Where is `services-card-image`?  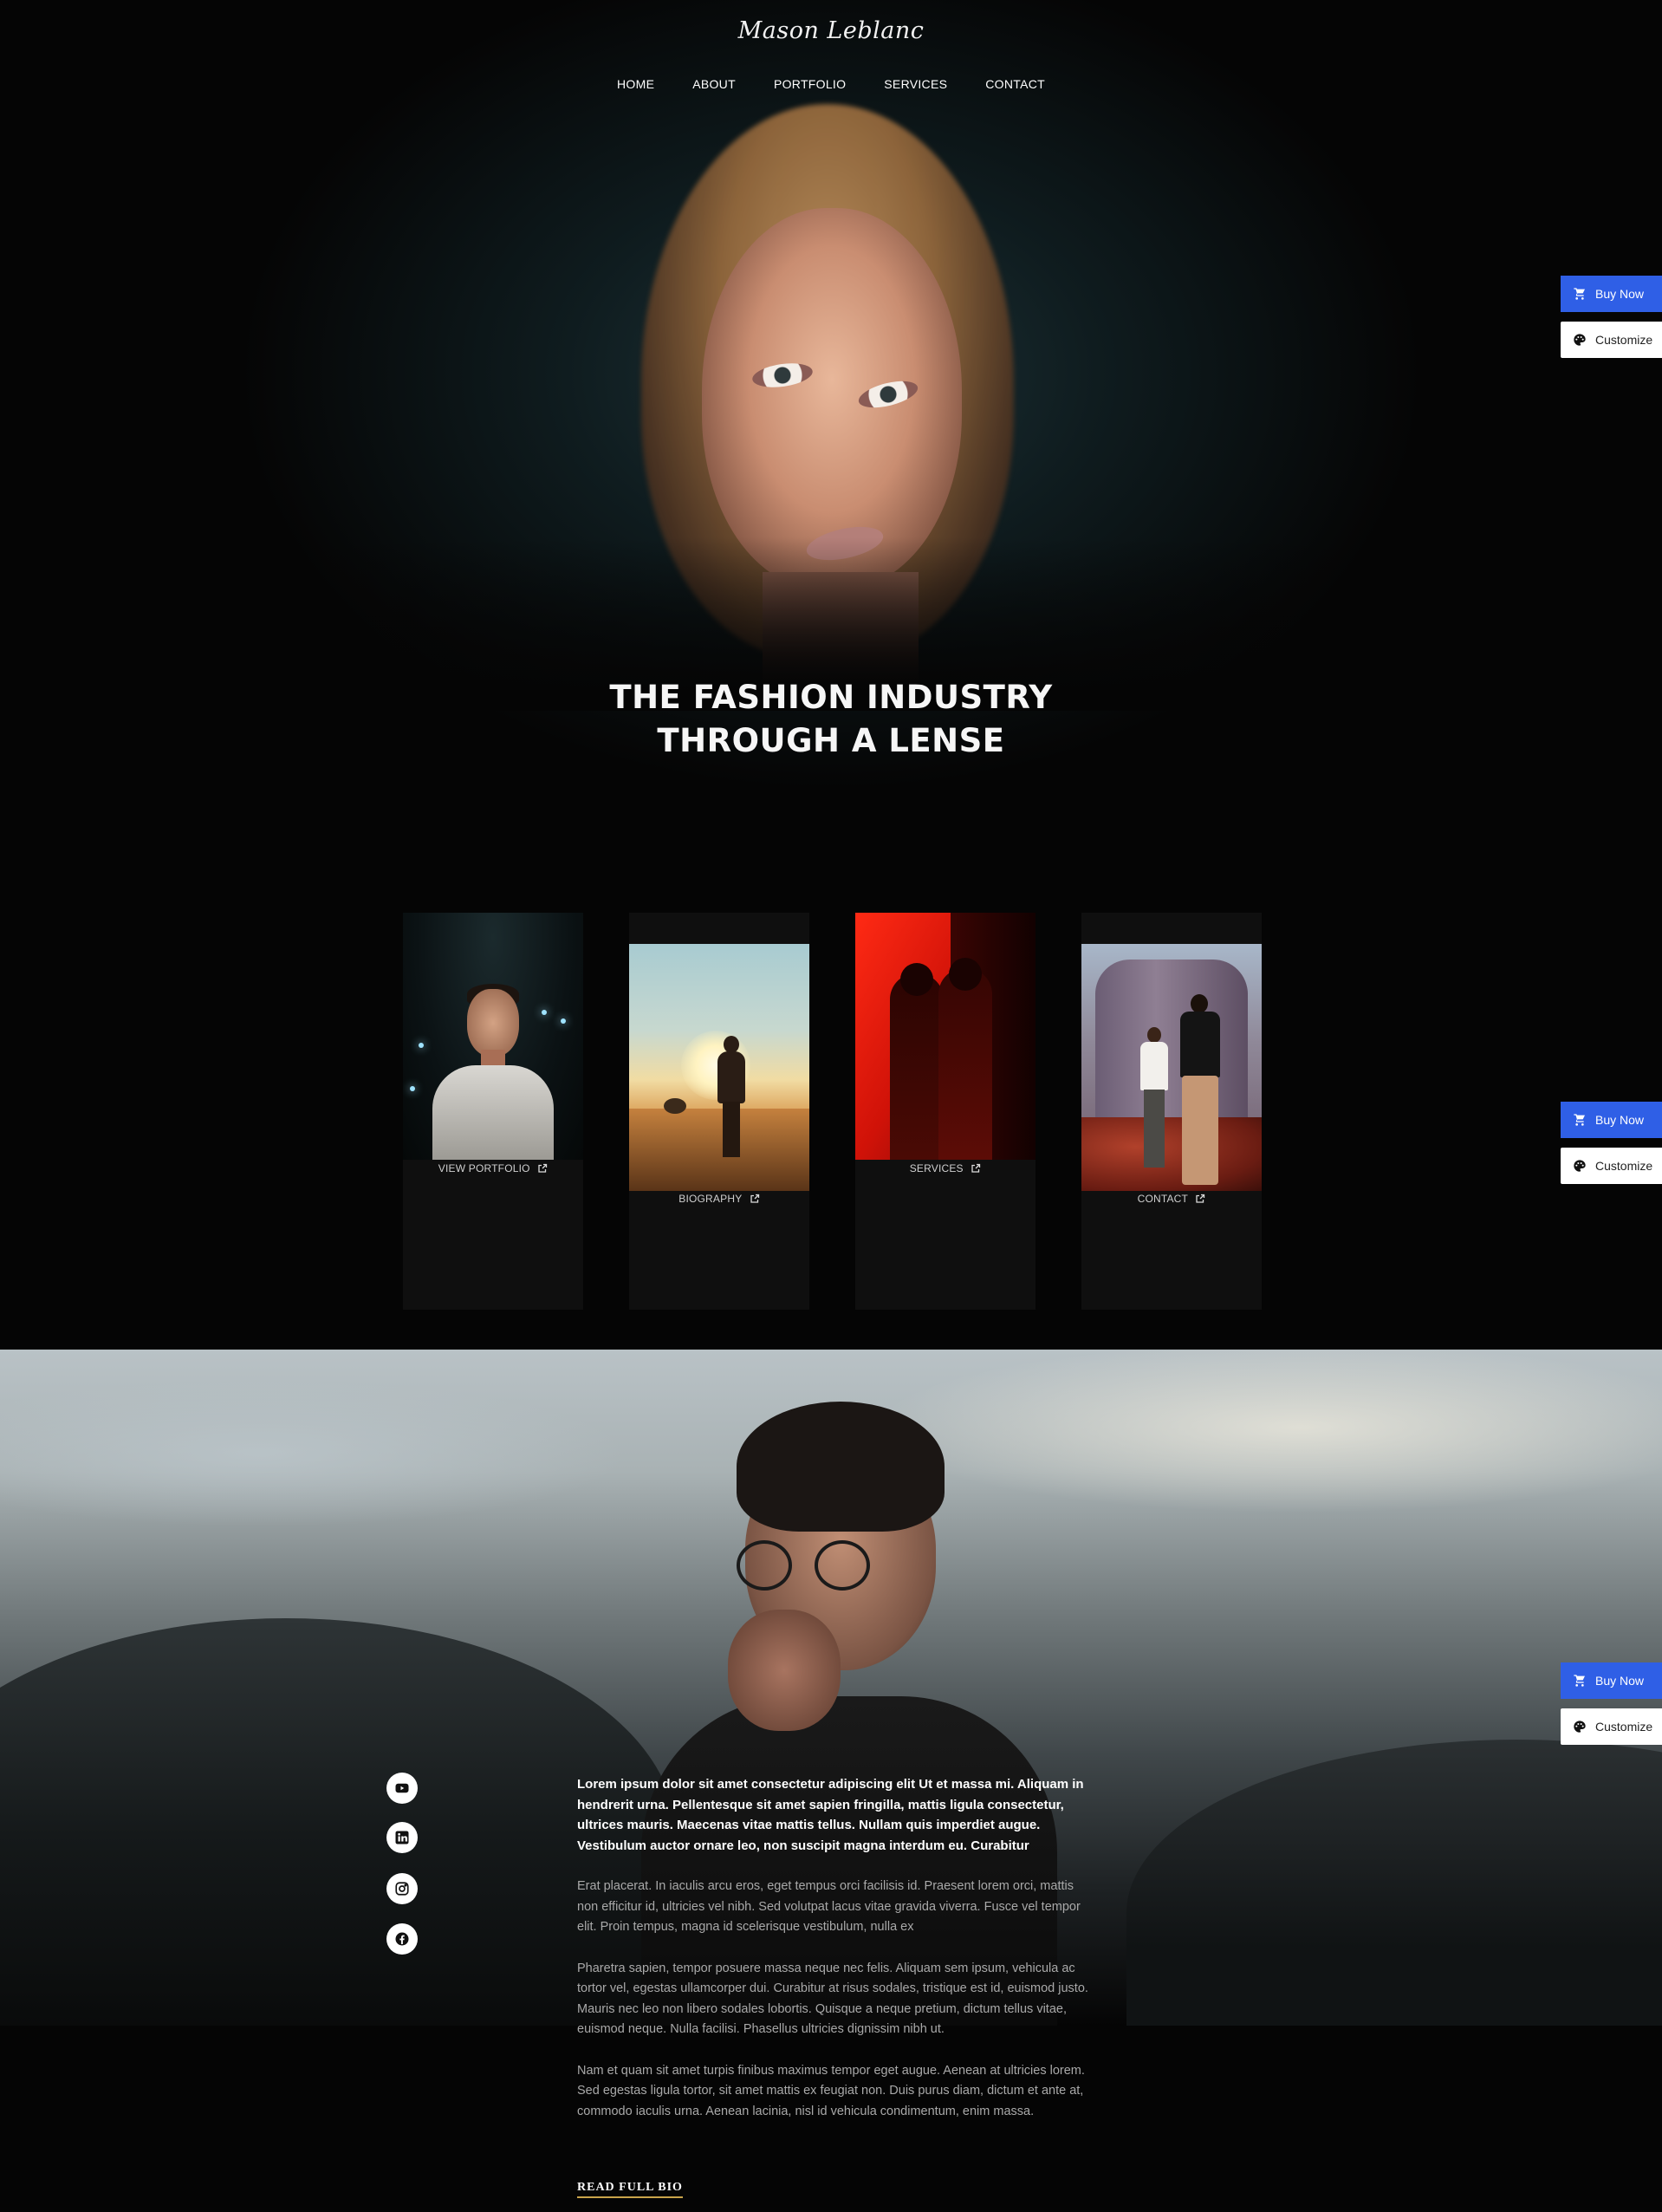
services-card-image is located at coordinates (945, 1036).